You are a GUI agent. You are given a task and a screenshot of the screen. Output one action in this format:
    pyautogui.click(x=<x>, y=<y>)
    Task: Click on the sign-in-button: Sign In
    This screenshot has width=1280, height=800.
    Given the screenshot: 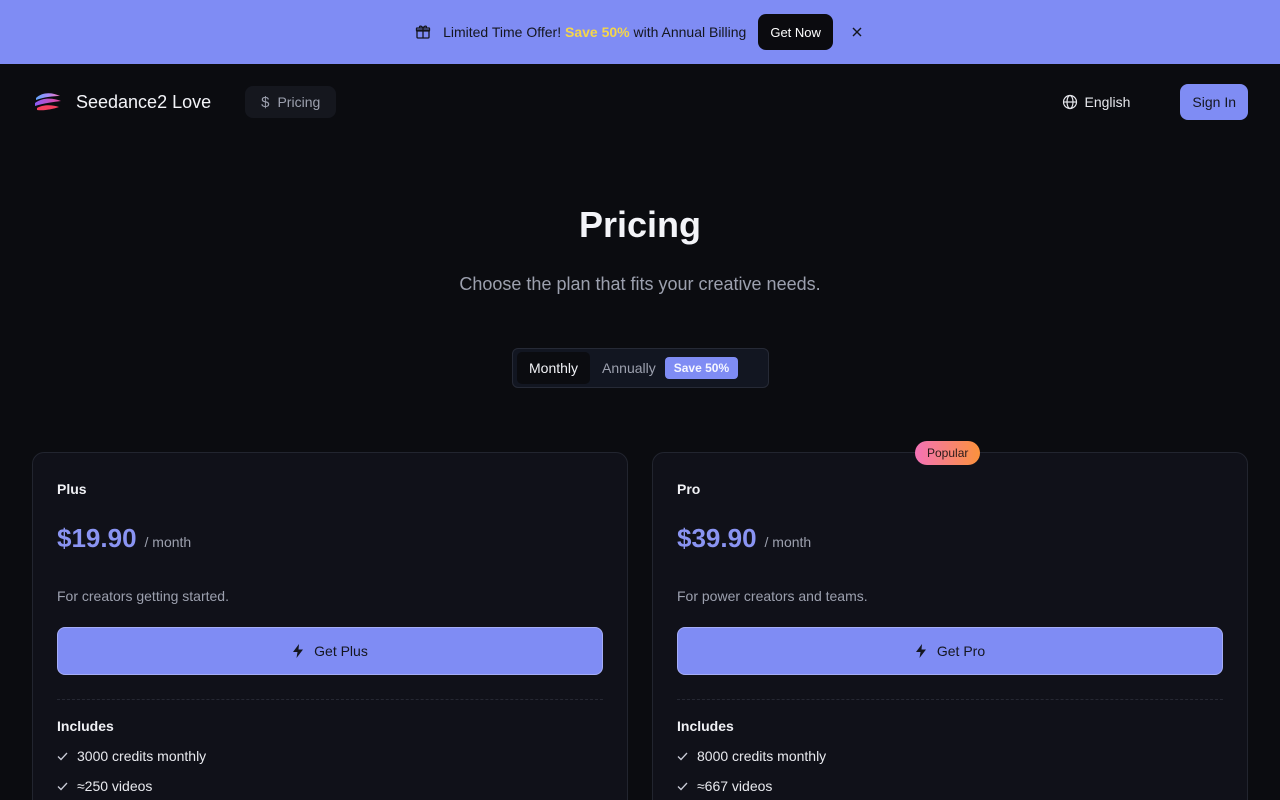 What is the action you would take?
    pyautogui.click(x=1214, y=102)
    